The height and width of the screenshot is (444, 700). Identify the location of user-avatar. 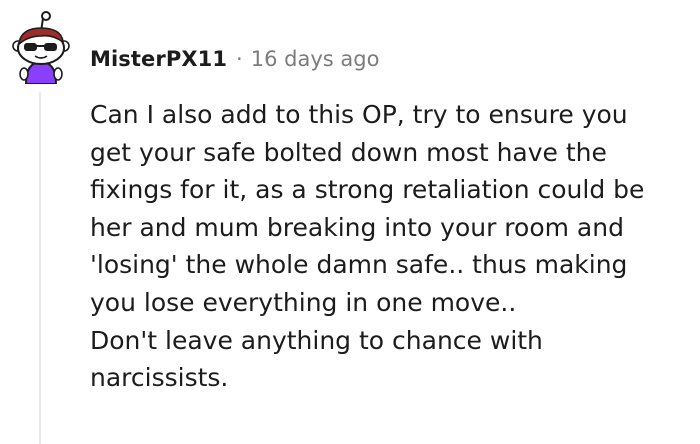
(41, 47).